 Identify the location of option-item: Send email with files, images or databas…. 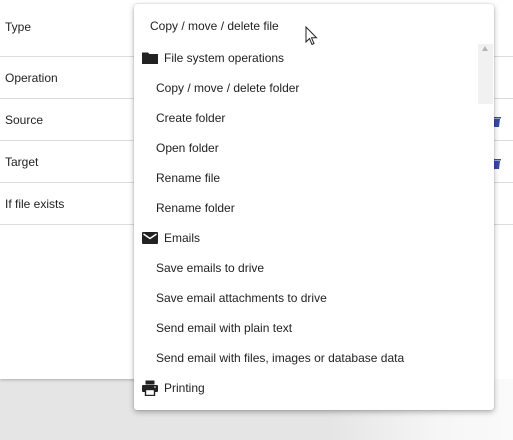
(280, 358).